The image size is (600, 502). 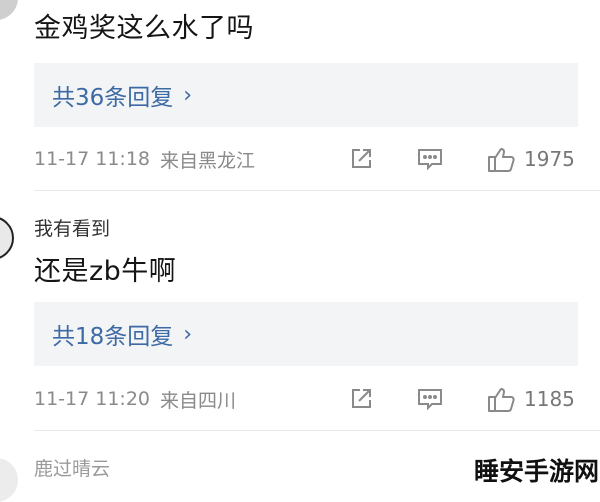 I want to click on like-count: 1185, so click(x=549, y=399).